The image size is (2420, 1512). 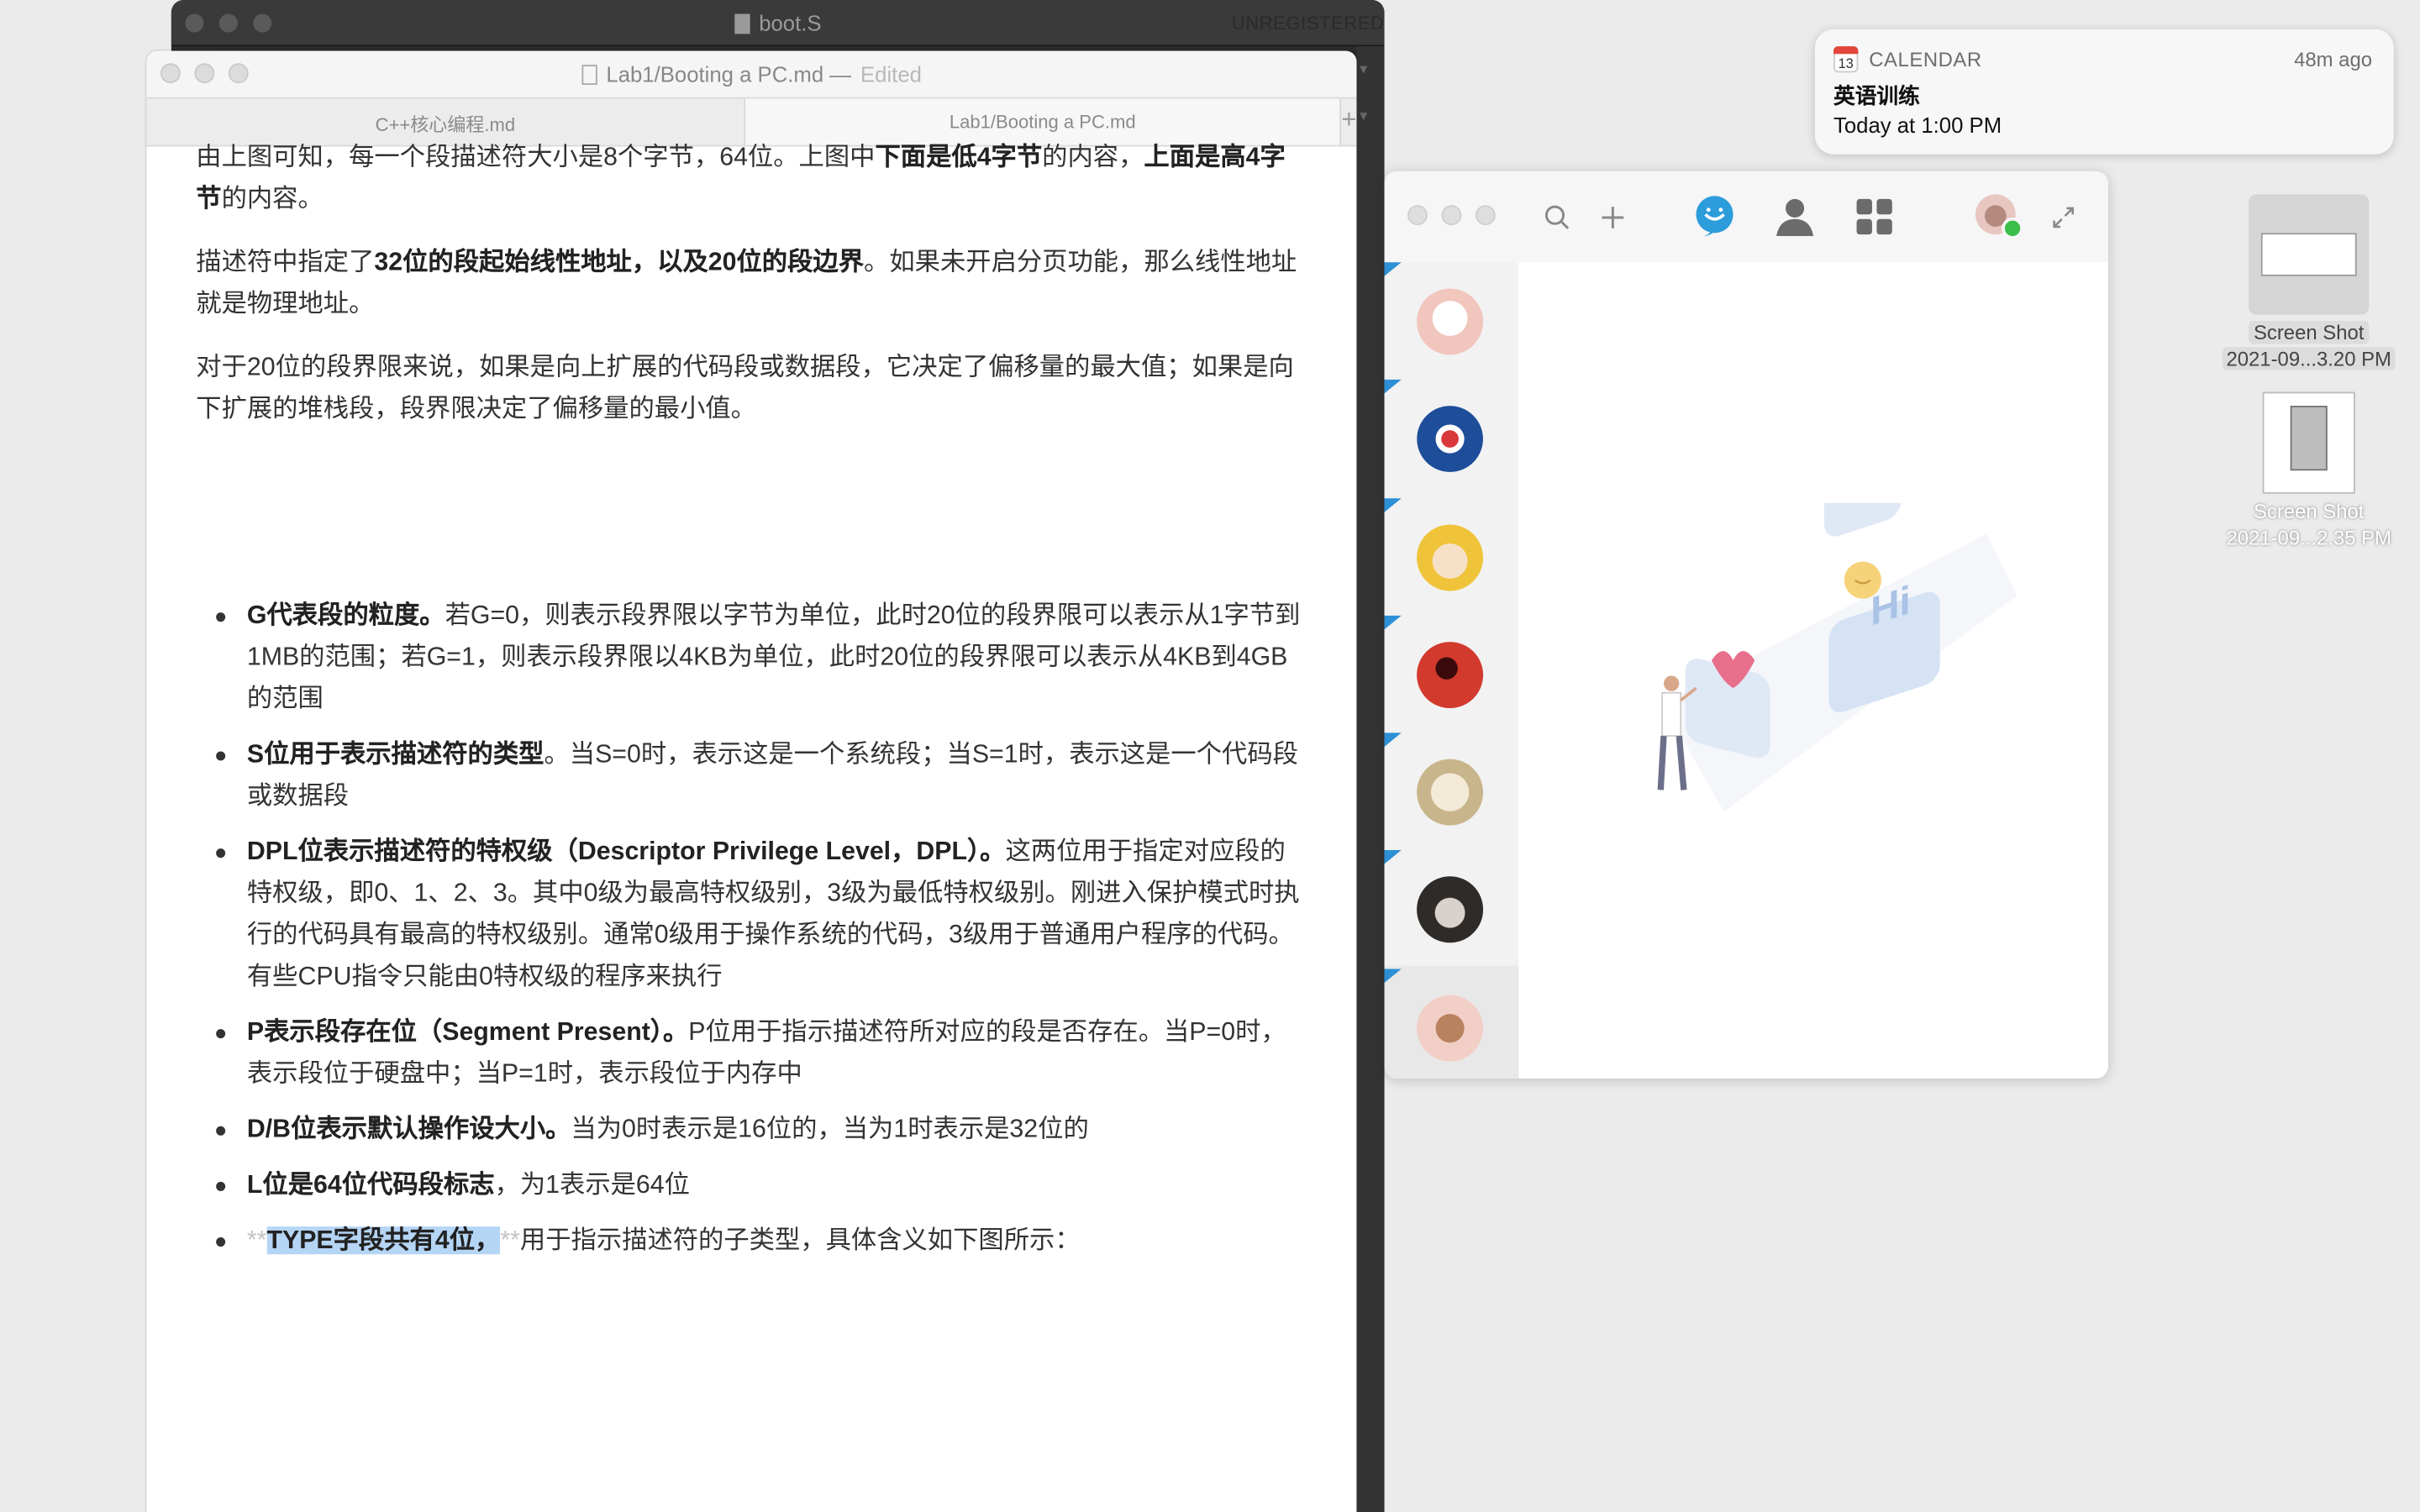 I want to click on notification-subtitle: Today at 1:00 PM, so click(x=1918, y=125).